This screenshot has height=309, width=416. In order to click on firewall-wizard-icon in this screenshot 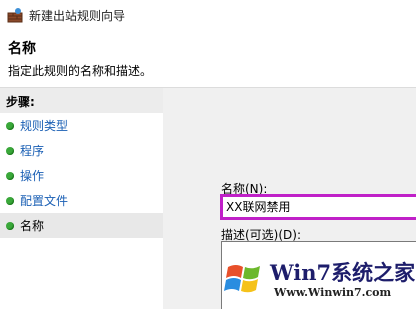, I will do `click(15, 15)`.